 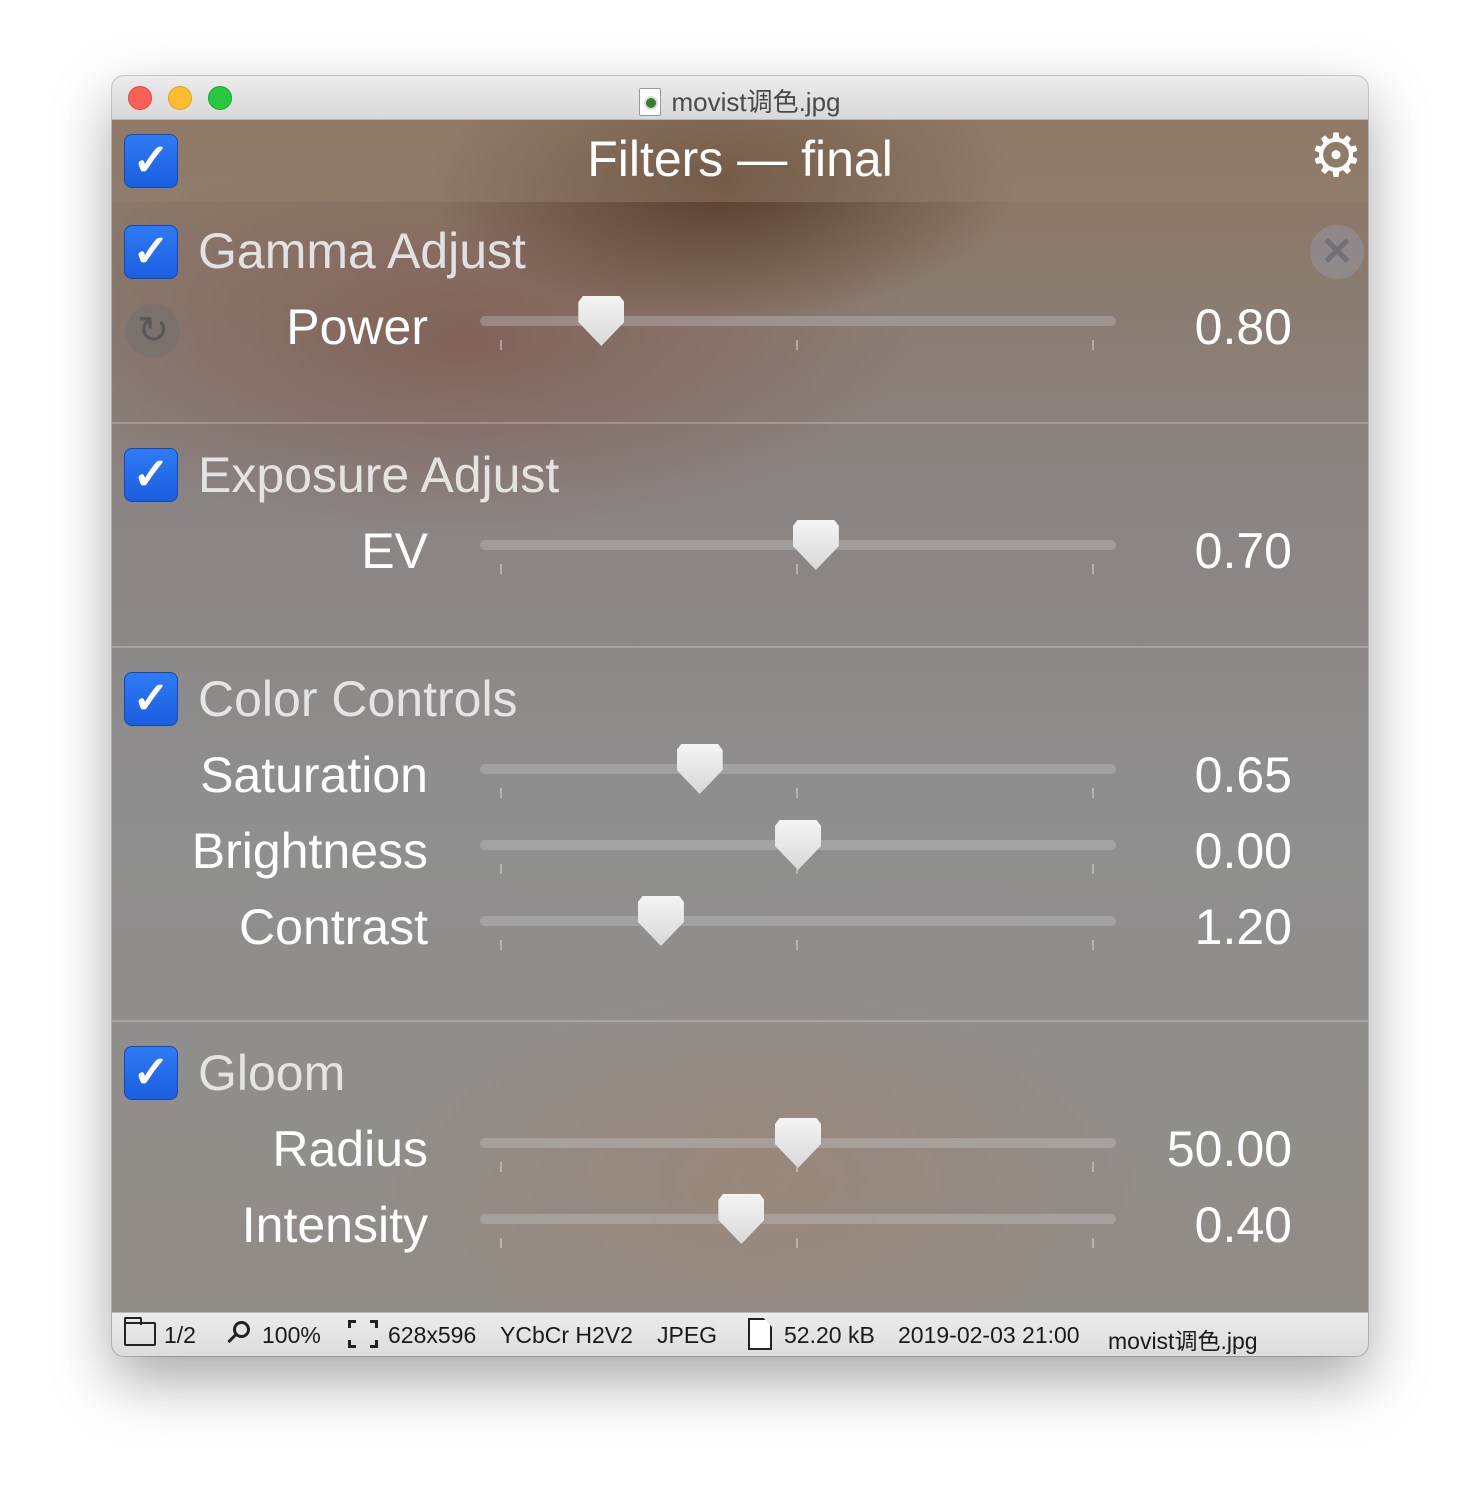 What do you see at coordinates (363, 1334) in the screenshot?
I see `dimensions-icon` at bounding box center [363, 1334].